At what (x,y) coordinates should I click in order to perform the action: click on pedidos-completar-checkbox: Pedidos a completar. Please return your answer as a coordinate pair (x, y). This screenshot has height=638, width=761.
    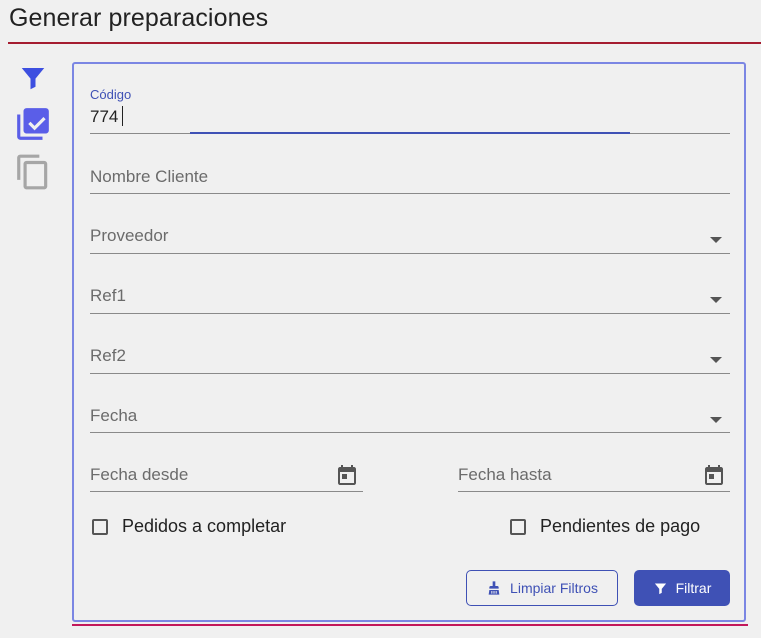
    Looking at the image, I should click on (189, 526).